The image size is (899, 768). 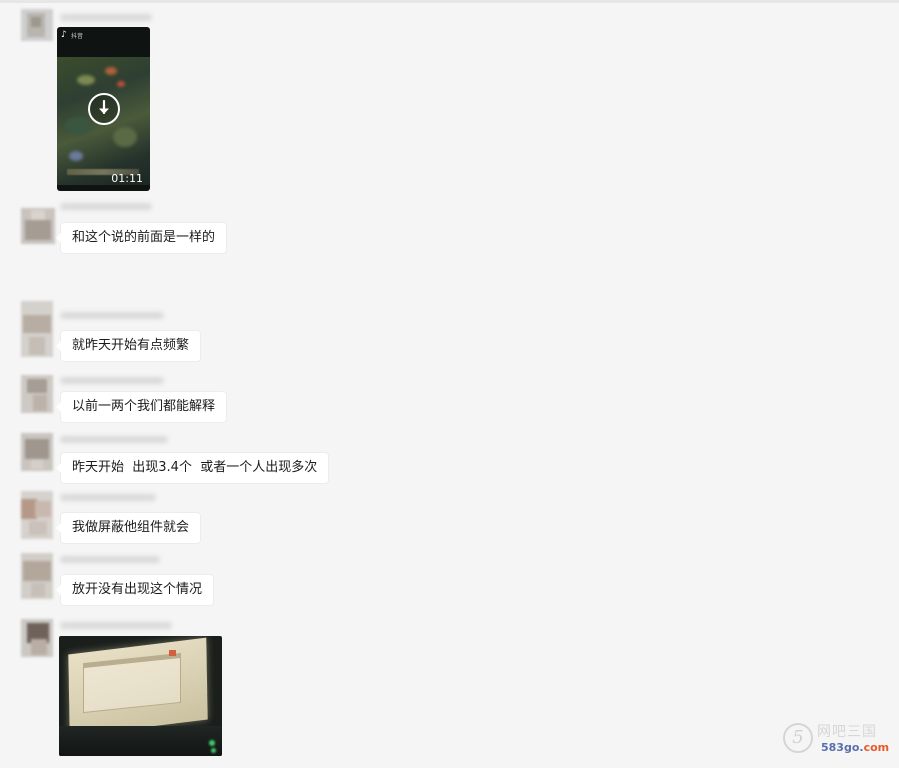 I want to click on watermark-site: 583go.com, so click(x=855, y=747).